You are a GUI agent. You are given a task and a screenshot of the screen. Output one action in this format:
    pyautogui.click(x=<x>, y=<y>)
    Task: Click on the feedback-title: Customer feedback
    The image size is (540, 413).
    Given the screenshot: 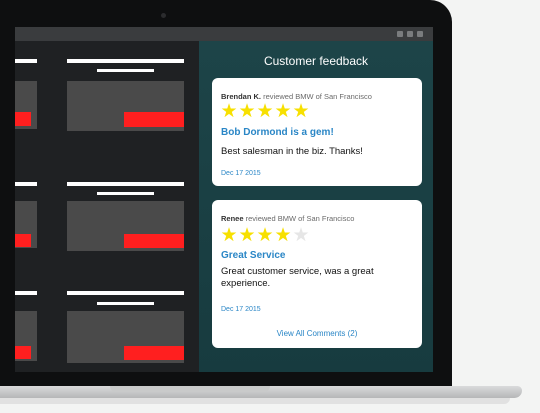 What is the action you would take?
    pyautogui.click(x=316, y=61)
    